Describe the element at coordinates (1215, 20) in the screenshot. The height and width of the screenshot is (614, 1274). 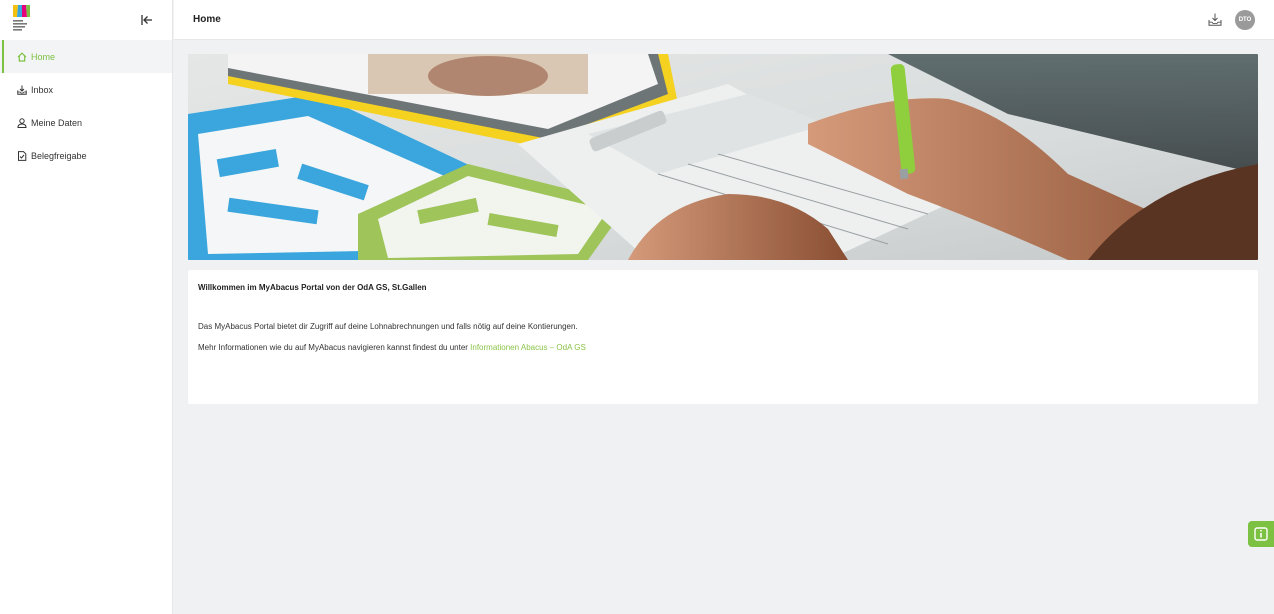
I see `inbox-download-icon` at that location.